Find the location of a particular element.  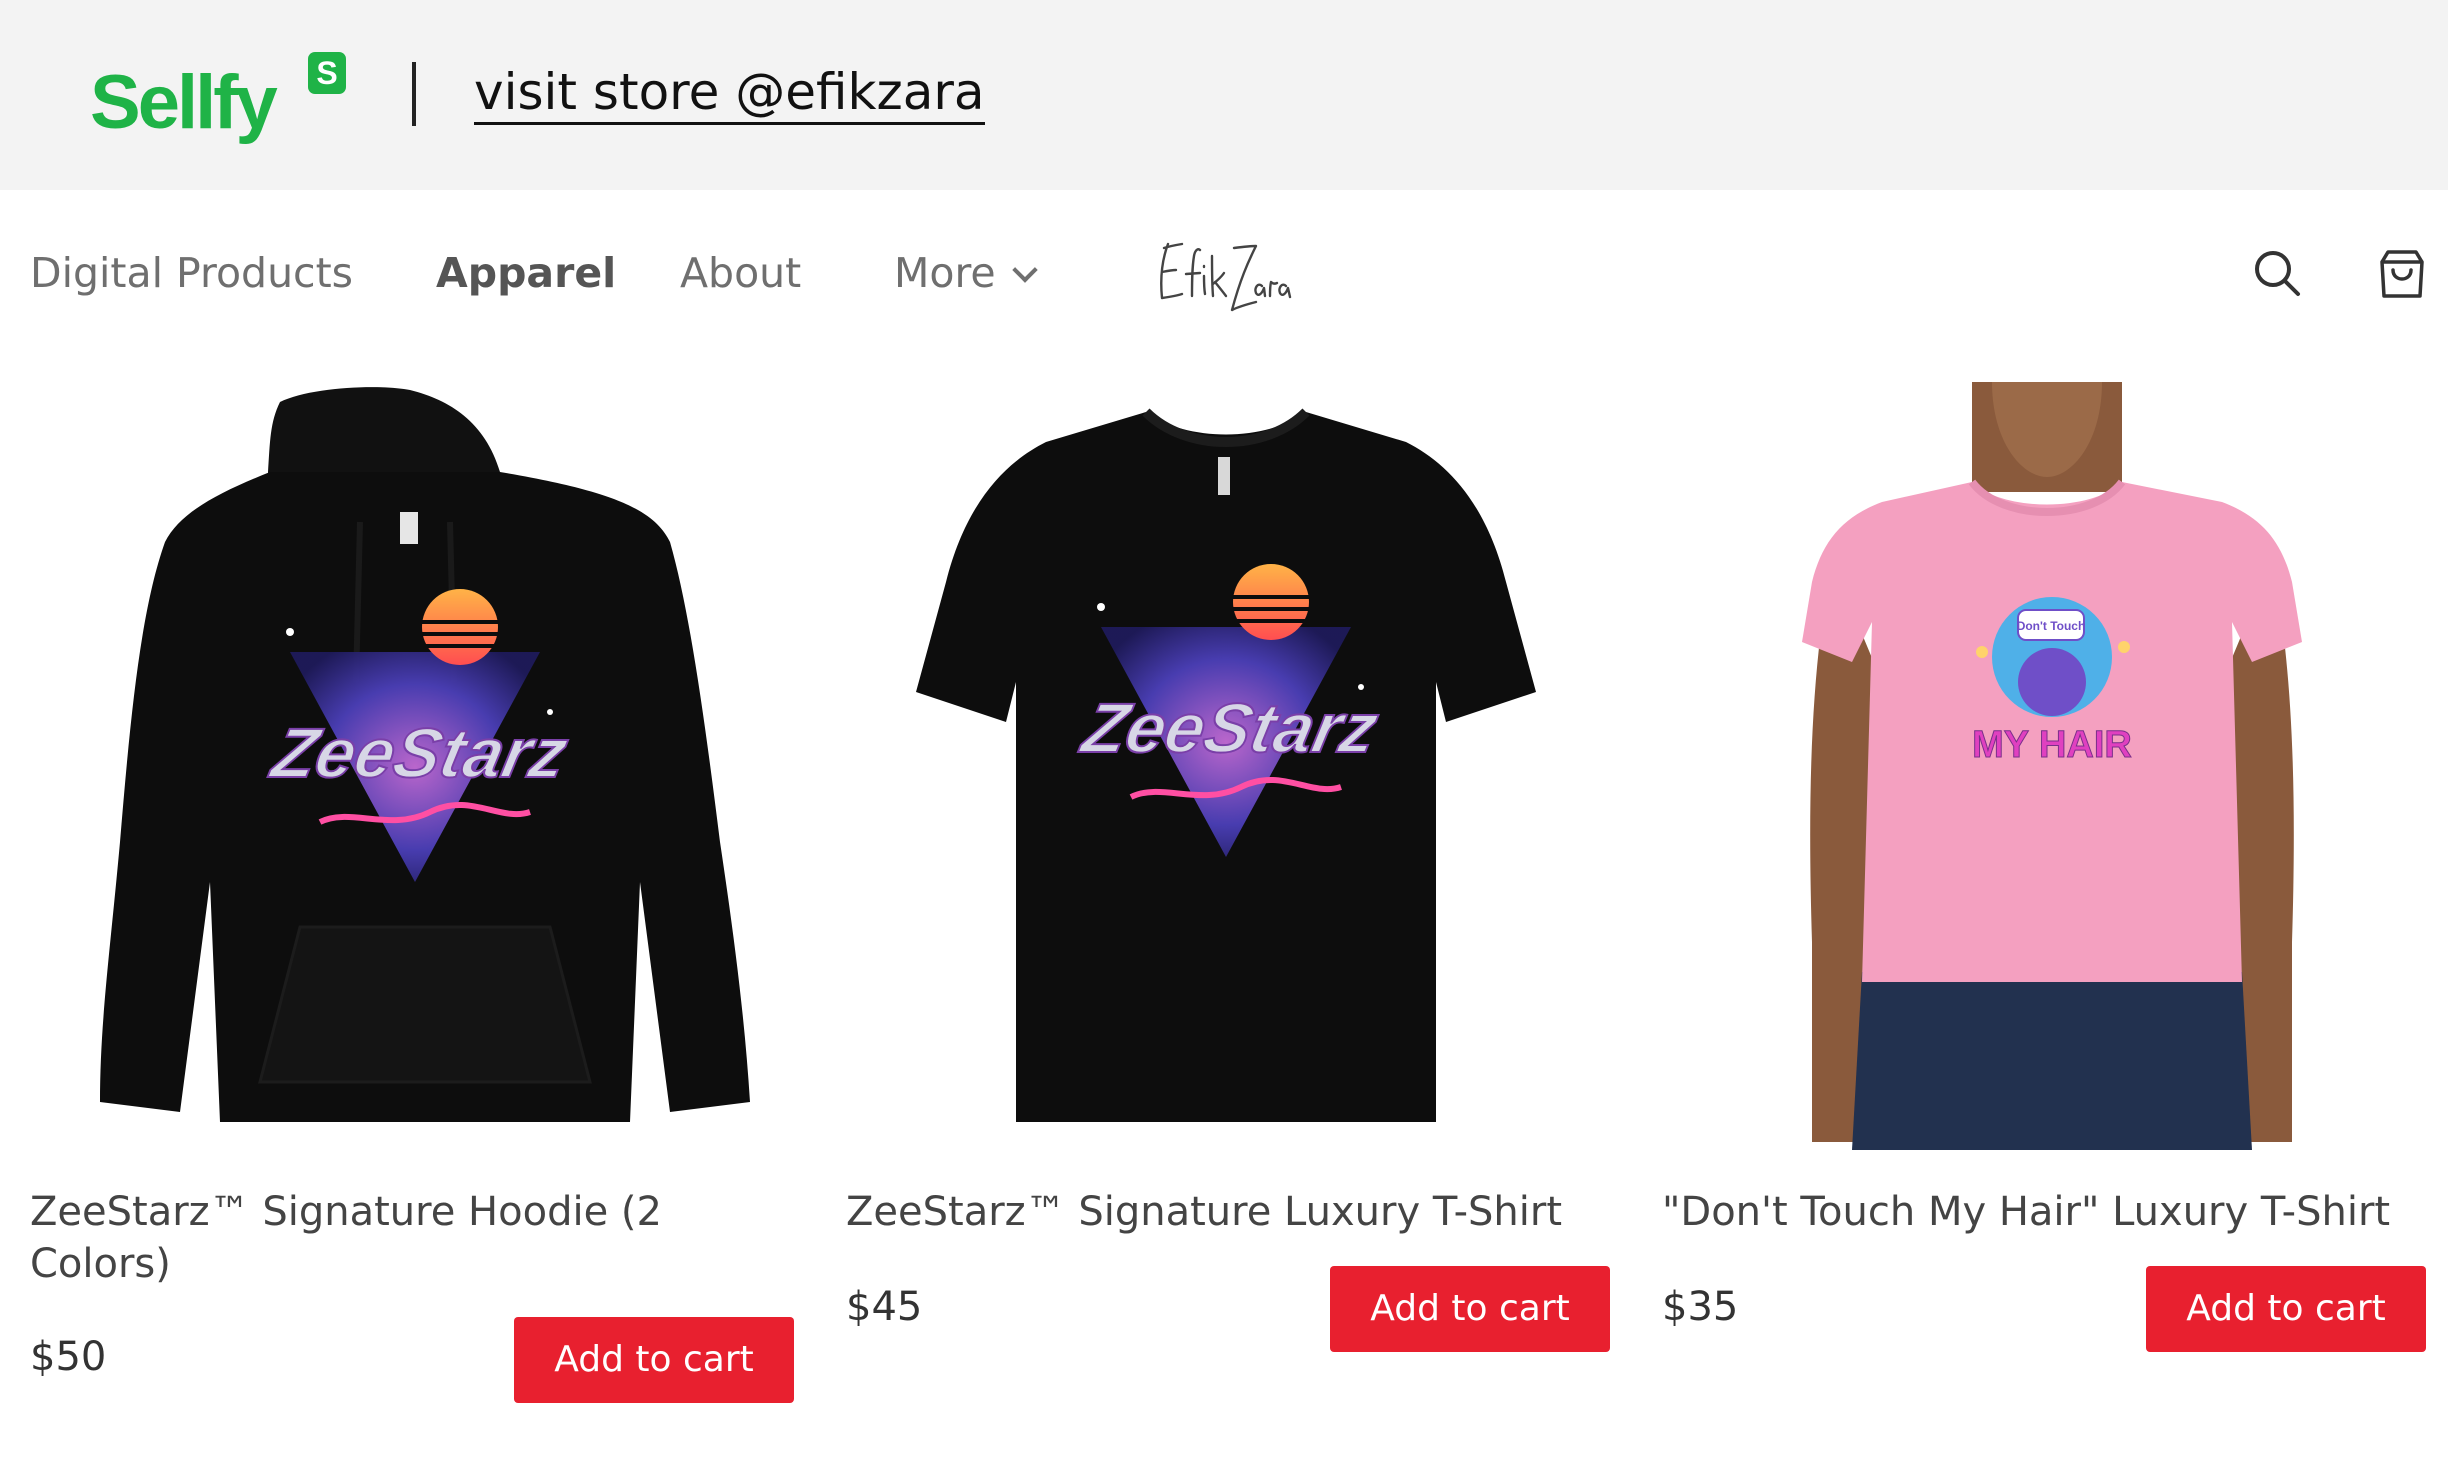

product-price: $35 is located at coordinates (1700, 1307).